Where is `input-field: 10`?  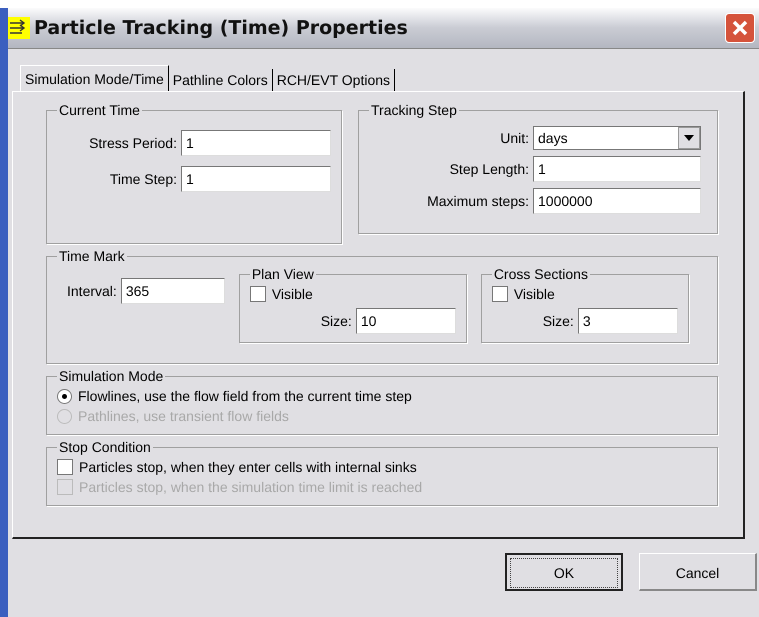
input-field: 10 is located at coordinates (406, 321).